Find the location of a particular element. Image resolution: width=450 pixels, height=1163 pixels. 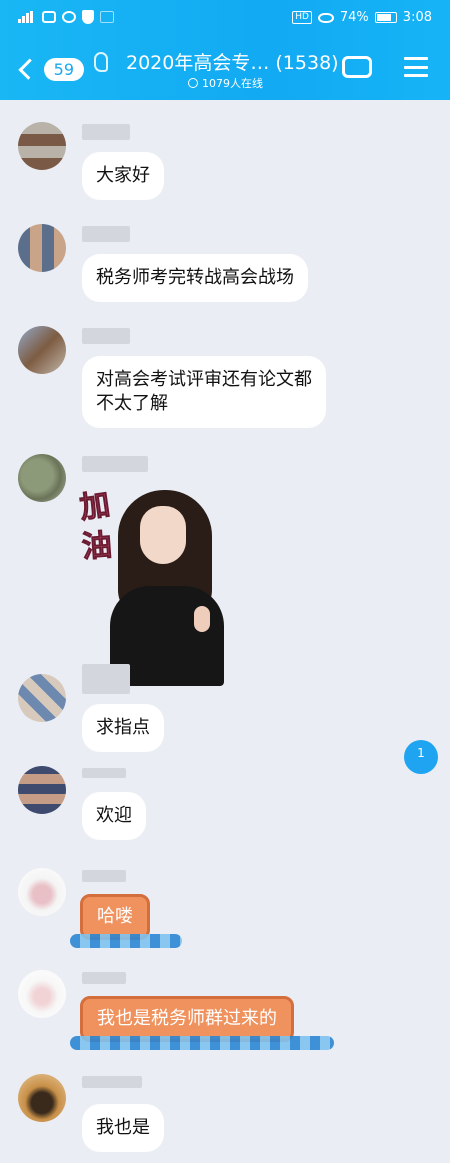

group-title: 2020年高会专… (1538) is located at coordinates (232, 61).